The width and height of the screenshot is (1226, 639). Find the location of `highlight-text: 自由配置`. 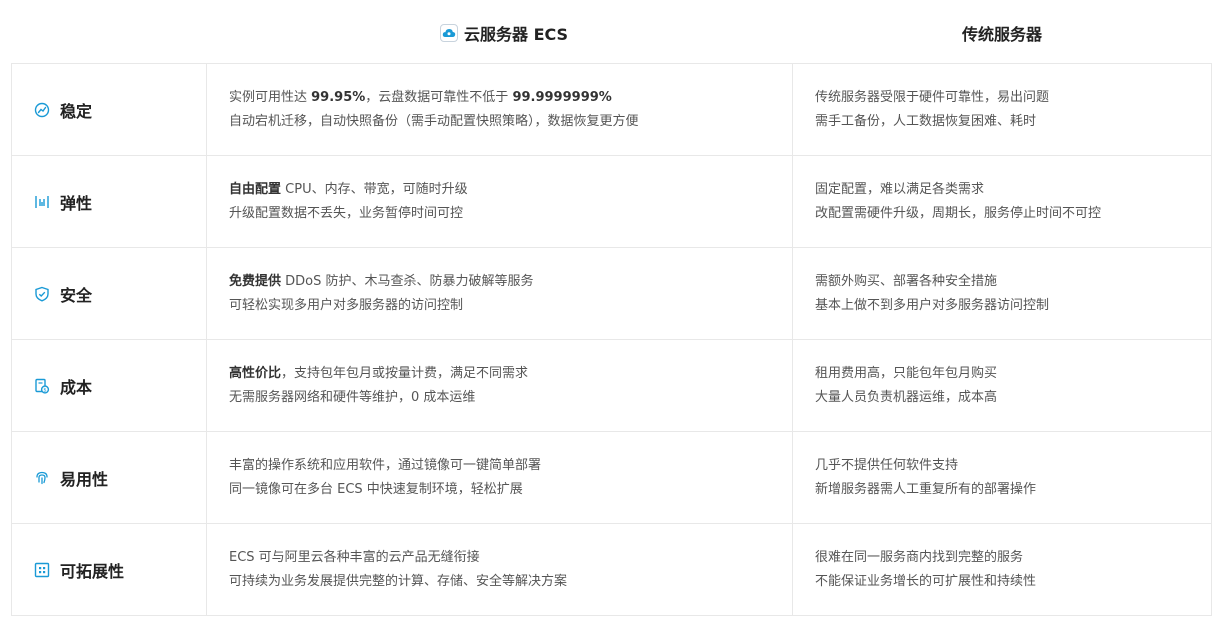

highlight-text: 自由配置 is located at coordinates (255, 189).